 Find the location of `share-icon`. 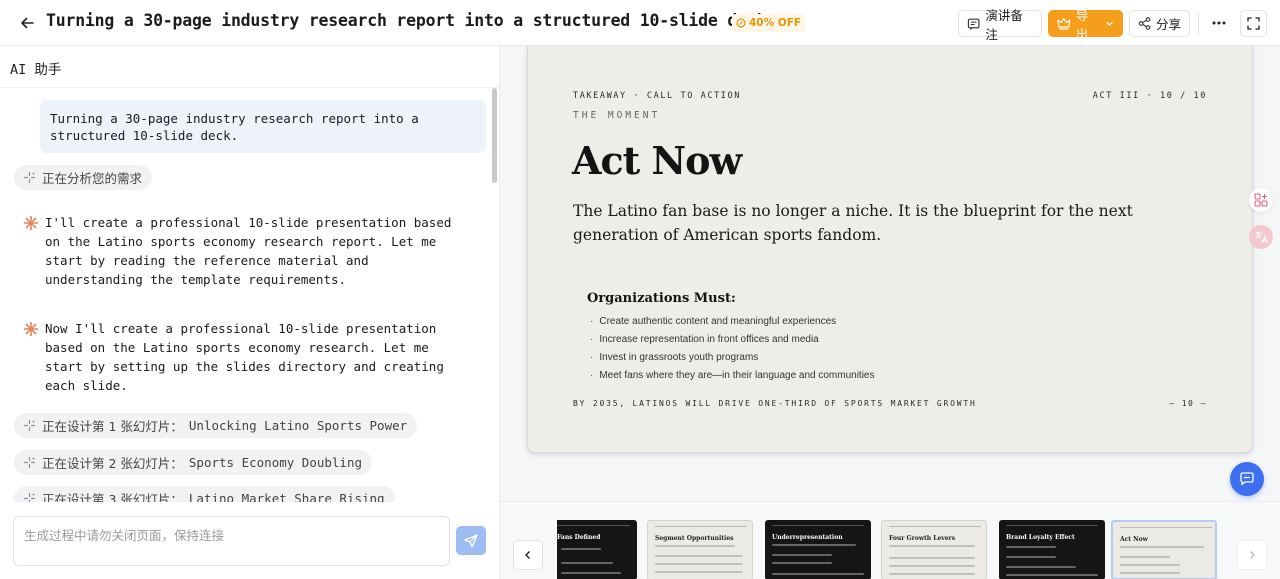

share-icon is located at coordinates (1144, 23).